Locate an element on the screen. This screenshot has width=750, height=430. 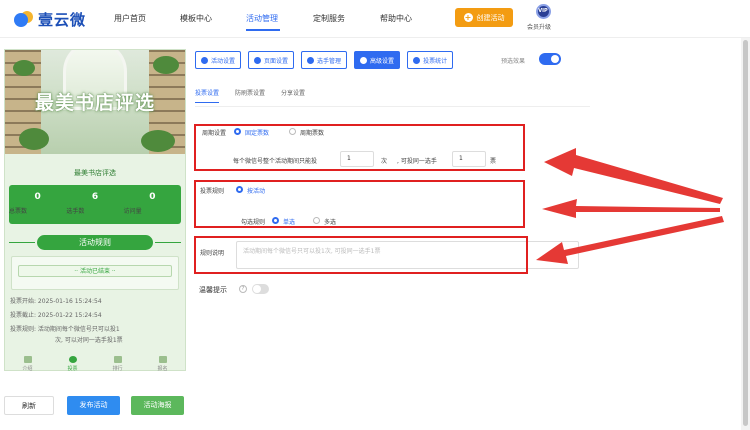
vote-icon is located at coordinates (72, 359).